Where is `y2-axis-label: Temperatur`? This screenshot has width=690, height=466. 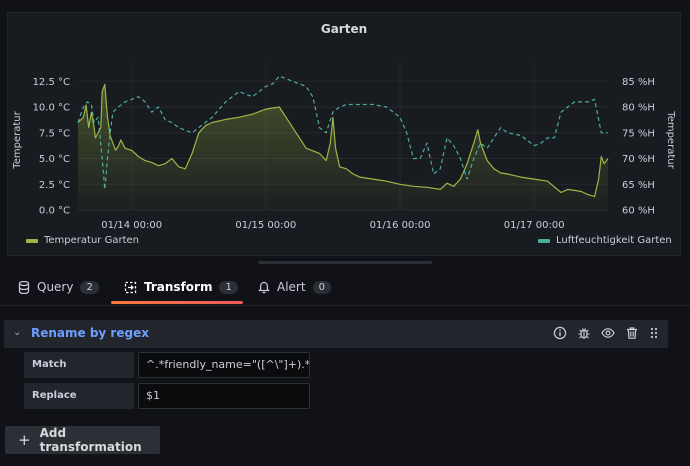
y2-axis-label: Temperatur is located at coordinates (670, 139).